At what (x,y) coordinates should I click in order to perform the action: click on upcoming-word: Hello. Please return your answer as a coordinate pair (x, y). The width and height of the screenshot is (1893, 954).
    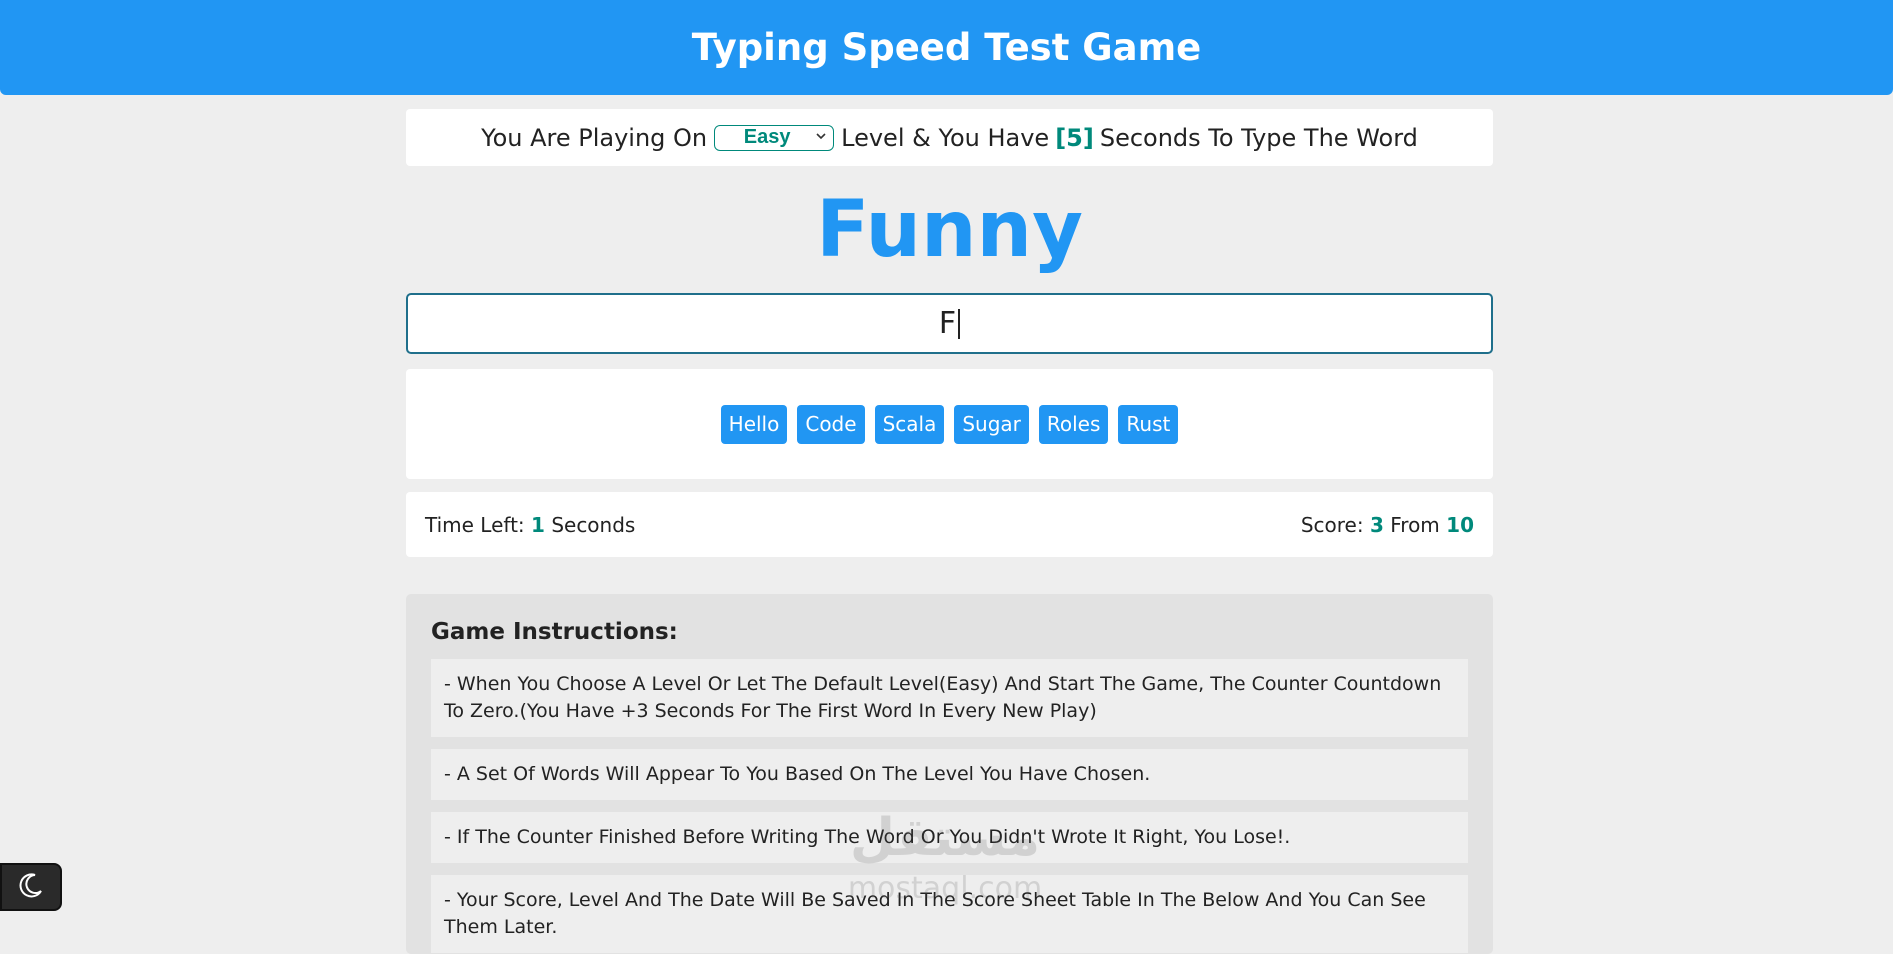
    Looking at the image, I should click on (754, 424).